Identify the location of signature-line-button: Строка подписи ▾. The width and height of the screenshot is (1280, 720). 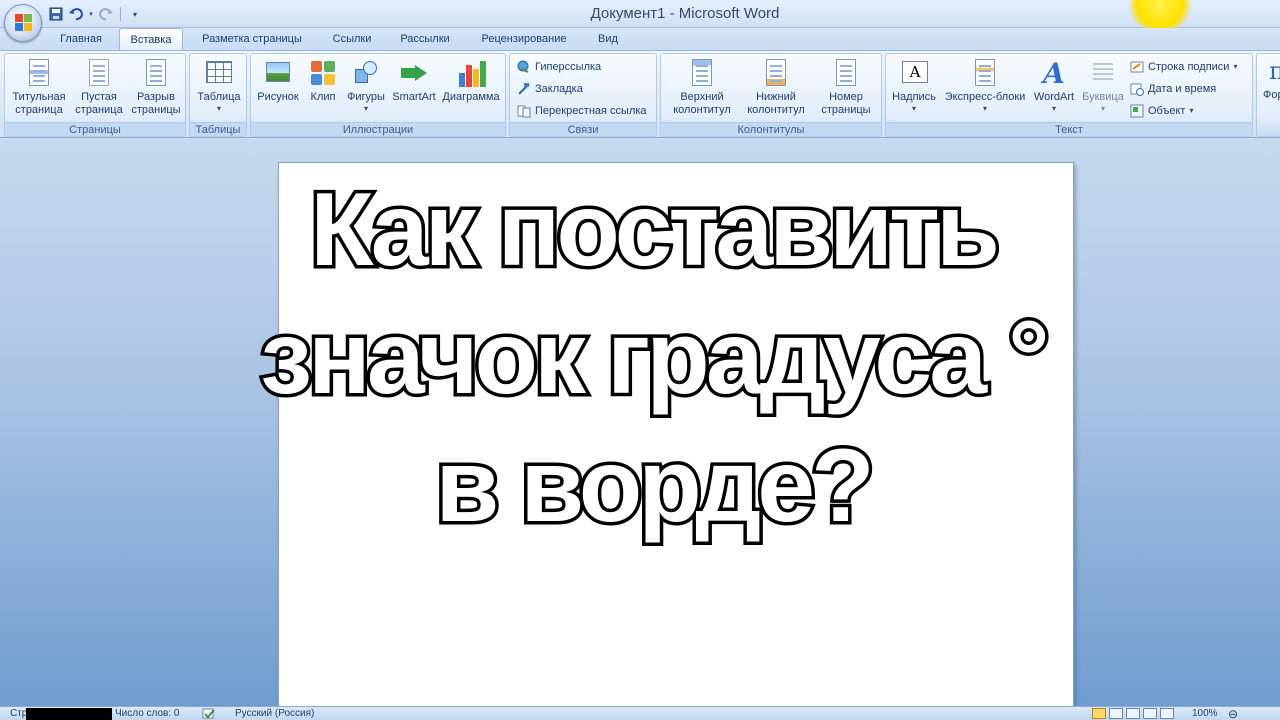
(1183, 67).